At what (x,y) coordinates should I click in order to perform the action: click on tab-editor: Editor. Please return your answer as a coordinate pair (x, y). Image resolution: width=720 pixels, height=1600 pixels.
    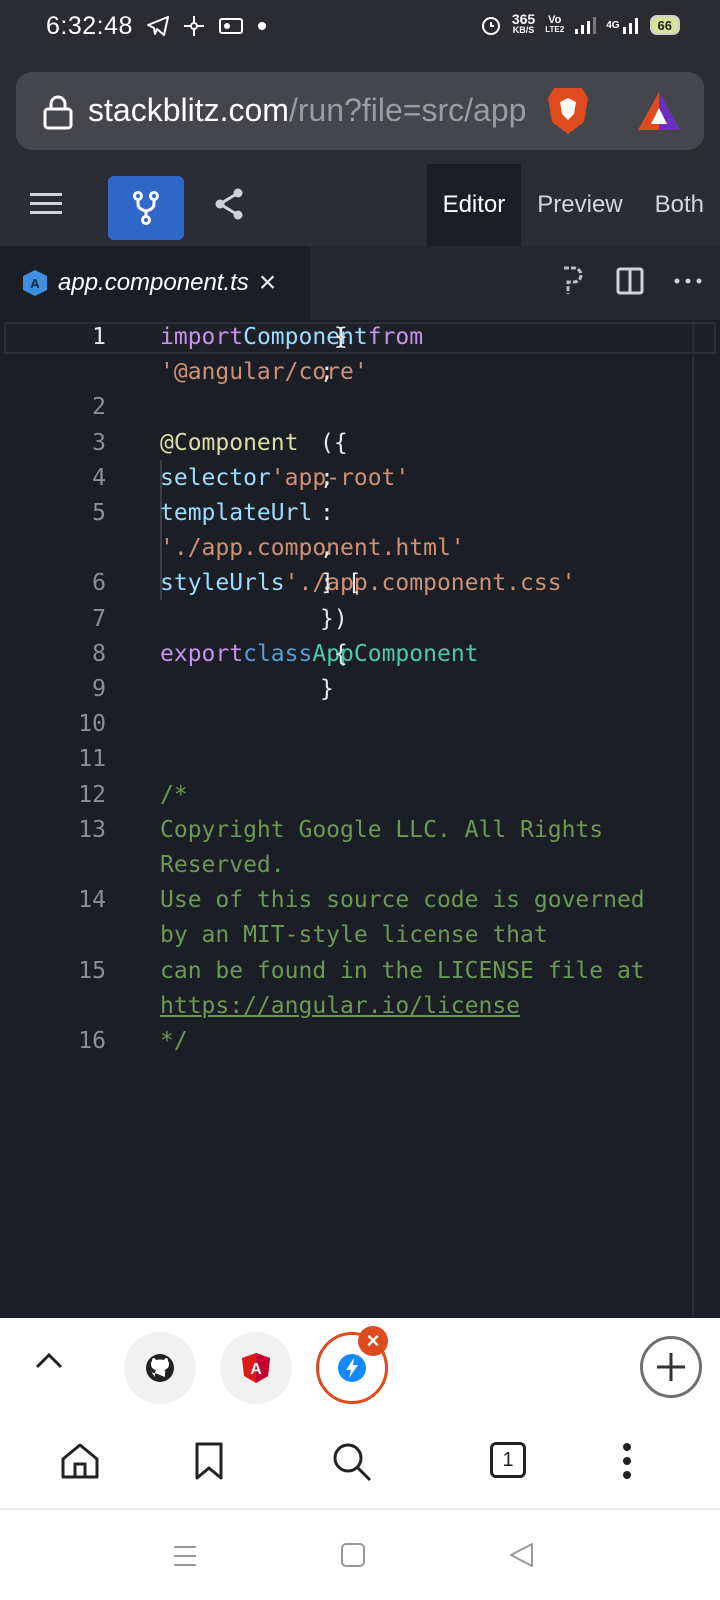
    Looking at the image, I should click on (474, 205).